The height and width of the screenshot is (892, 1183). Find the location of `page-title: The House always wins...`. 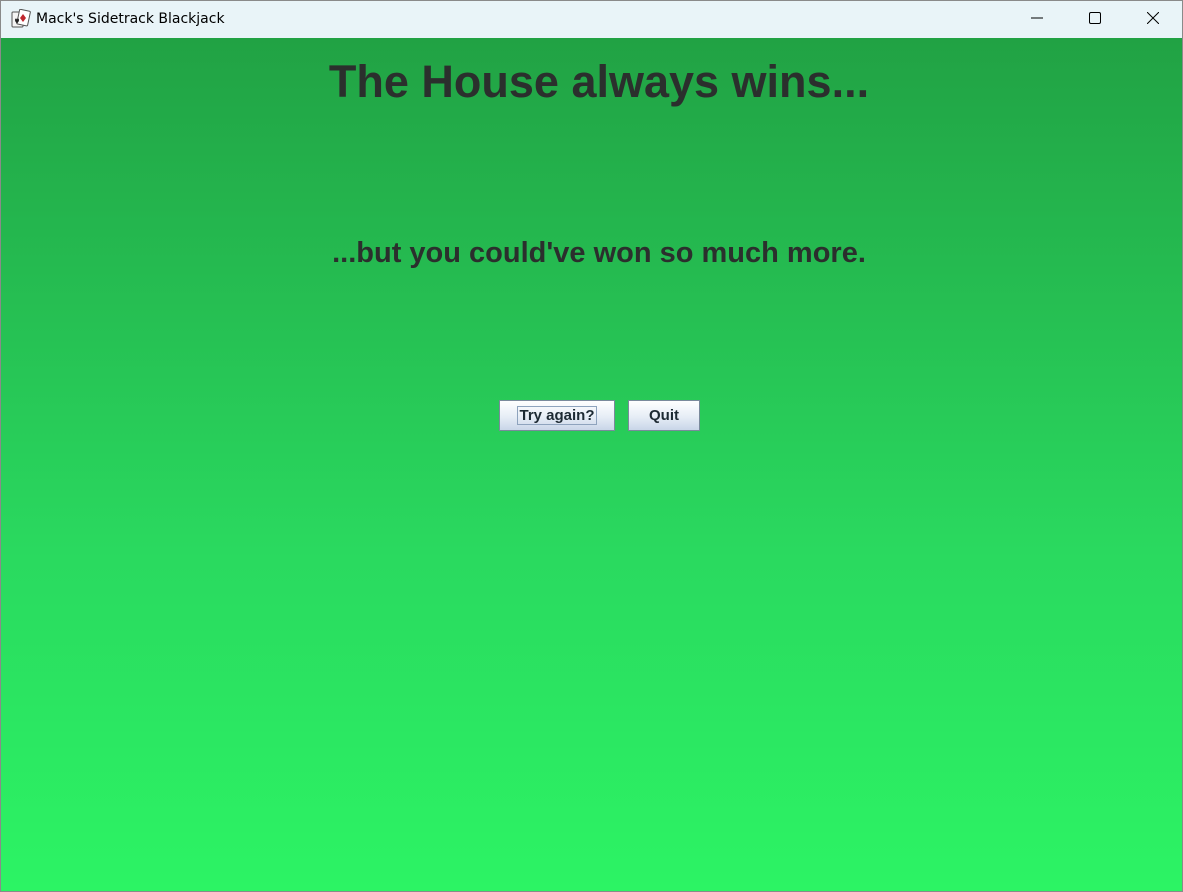

page-title: The House always wins... is located at coordinates (599, 81).